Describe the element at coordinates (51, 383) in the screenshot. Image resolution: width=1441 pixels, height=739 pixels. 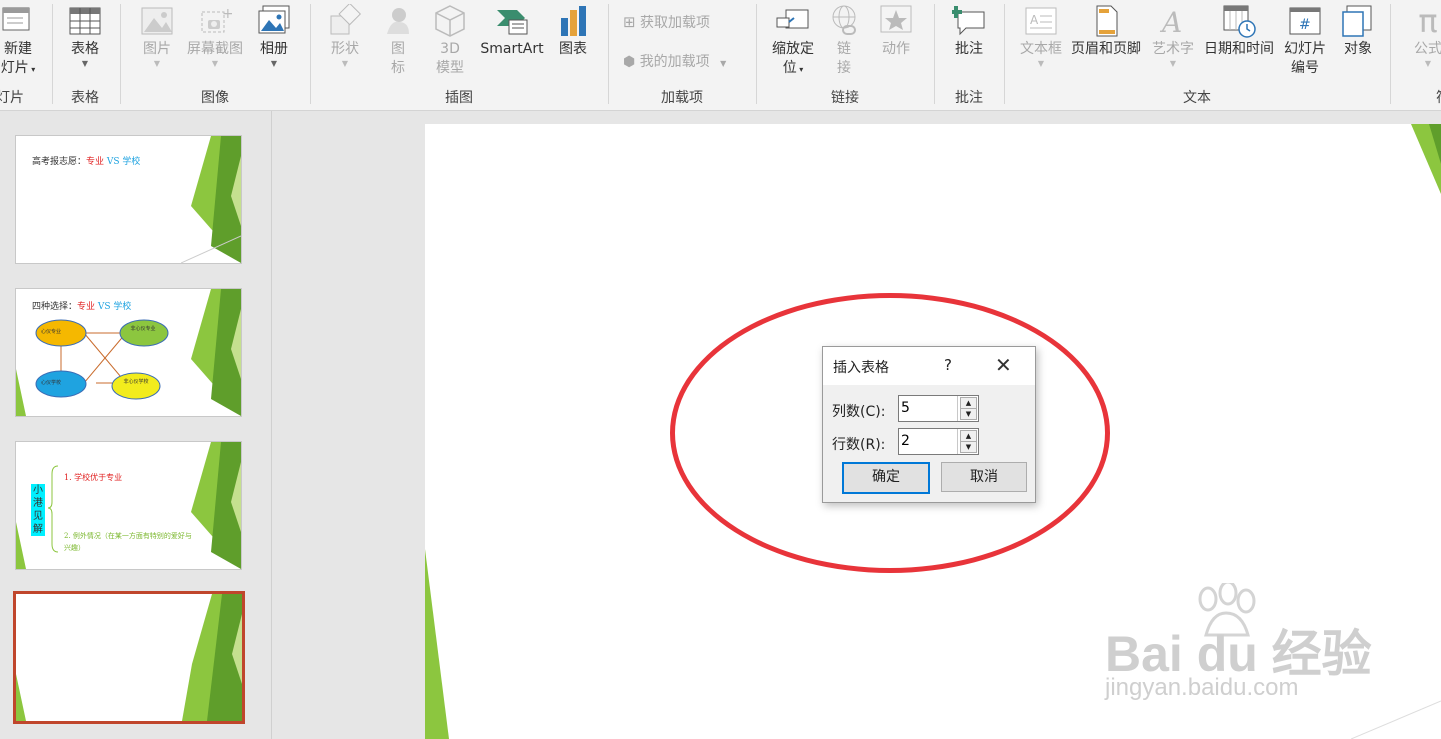
I see `node-label: 心仪学校` at that location.